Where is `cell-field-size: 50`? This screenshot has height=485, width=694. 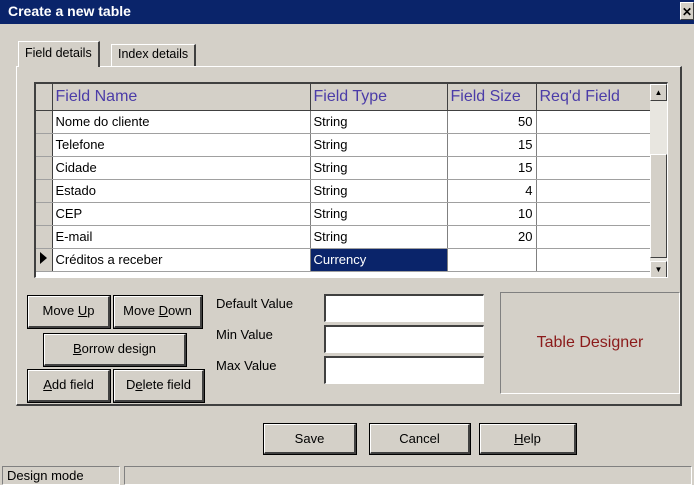
cell-field-size: 50 is located at coordinates (492, 122).